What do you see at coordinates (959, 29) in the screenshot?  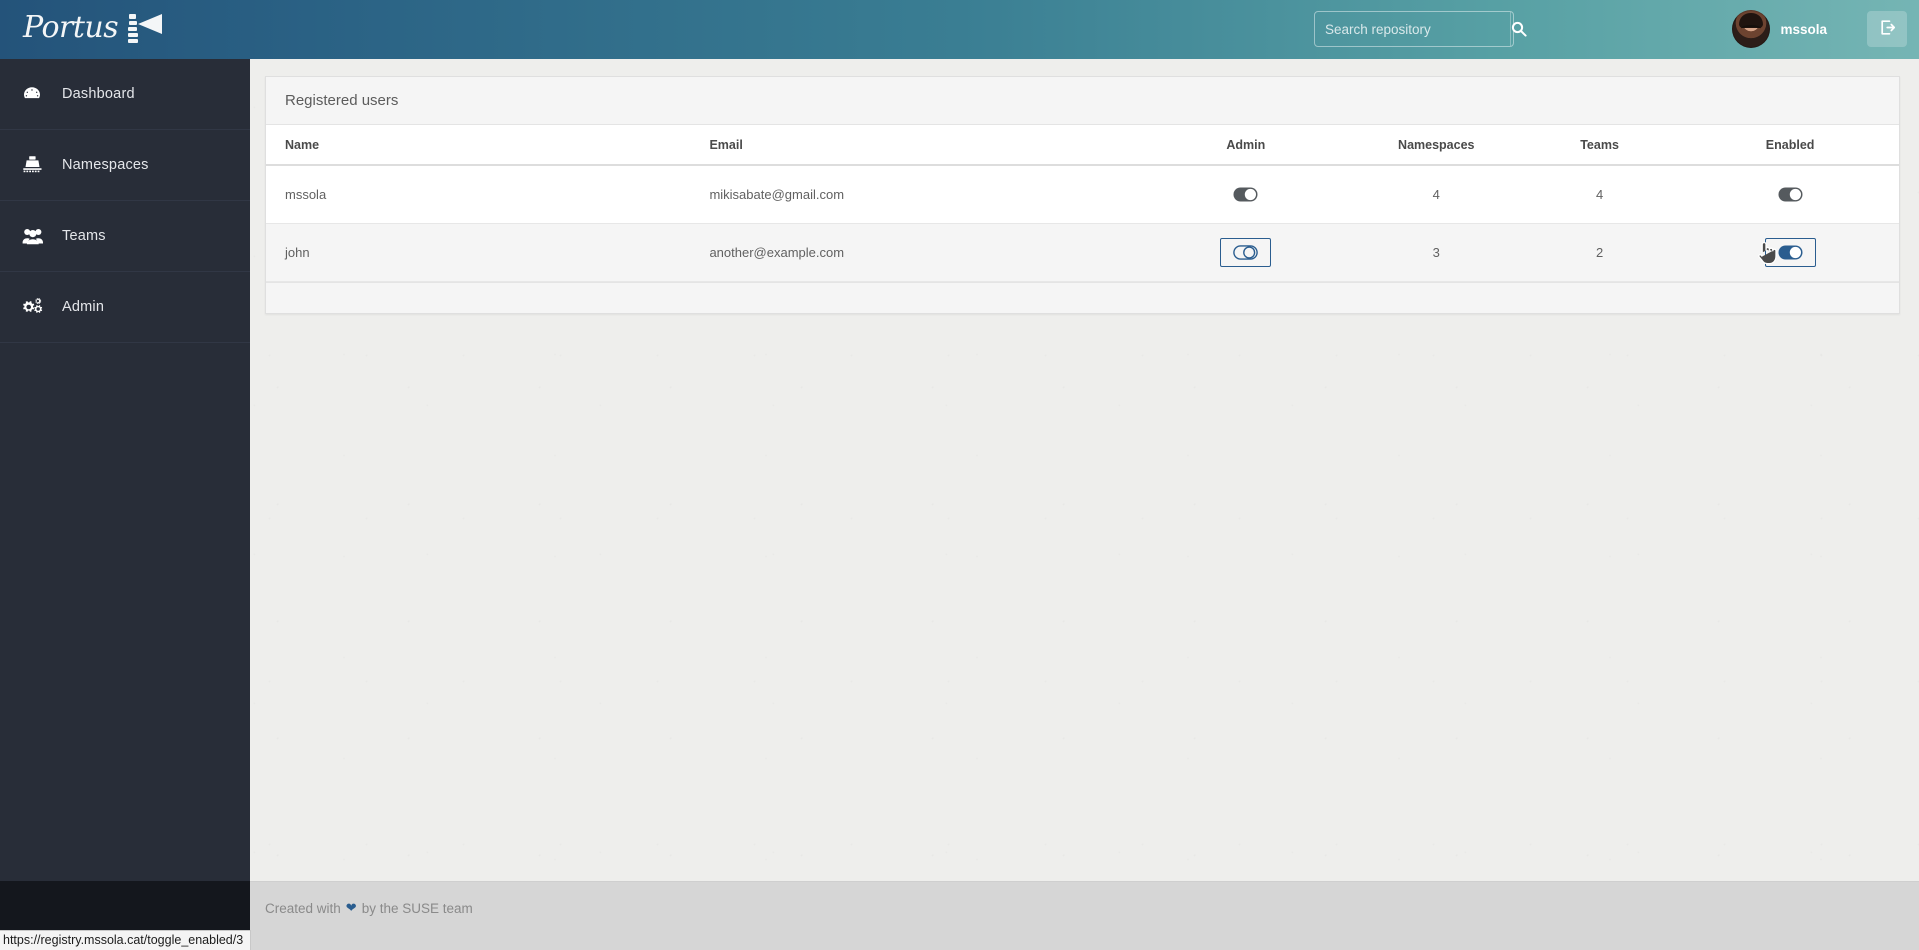 I see `app-header: Portus mssola` at bounding box center [959, 29].